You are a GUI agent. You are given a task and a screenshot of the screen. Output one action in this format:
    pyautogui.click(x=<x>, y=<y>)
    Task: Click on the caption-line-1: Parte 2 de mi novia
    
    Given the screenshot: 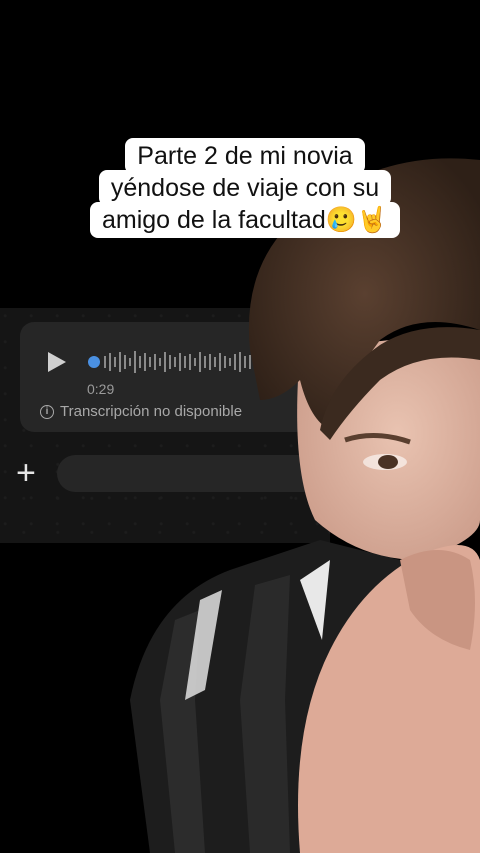 What is the action you would take?
    pyautogui.click(x=245, y=156)
    